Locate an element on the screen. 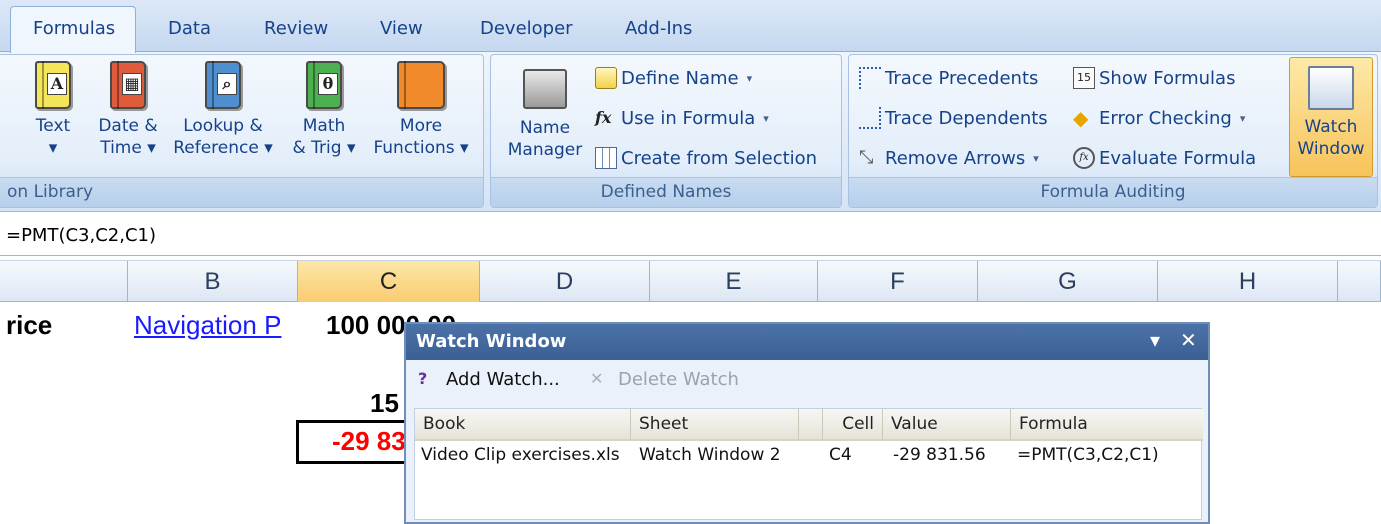 The width and height of the screenshot is (1381, 524). watch-window-toolbar: ? Add Watch... ✕ Delete Watch is located at coordinates (807, 381).